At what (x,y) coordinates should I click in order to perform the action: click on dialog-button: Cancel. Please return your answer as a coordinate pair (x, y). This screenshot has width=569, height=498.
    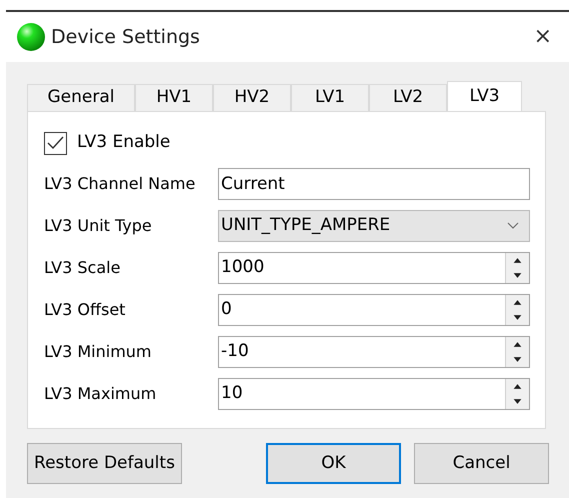
    Looking at the image, I should click on (481, 463).